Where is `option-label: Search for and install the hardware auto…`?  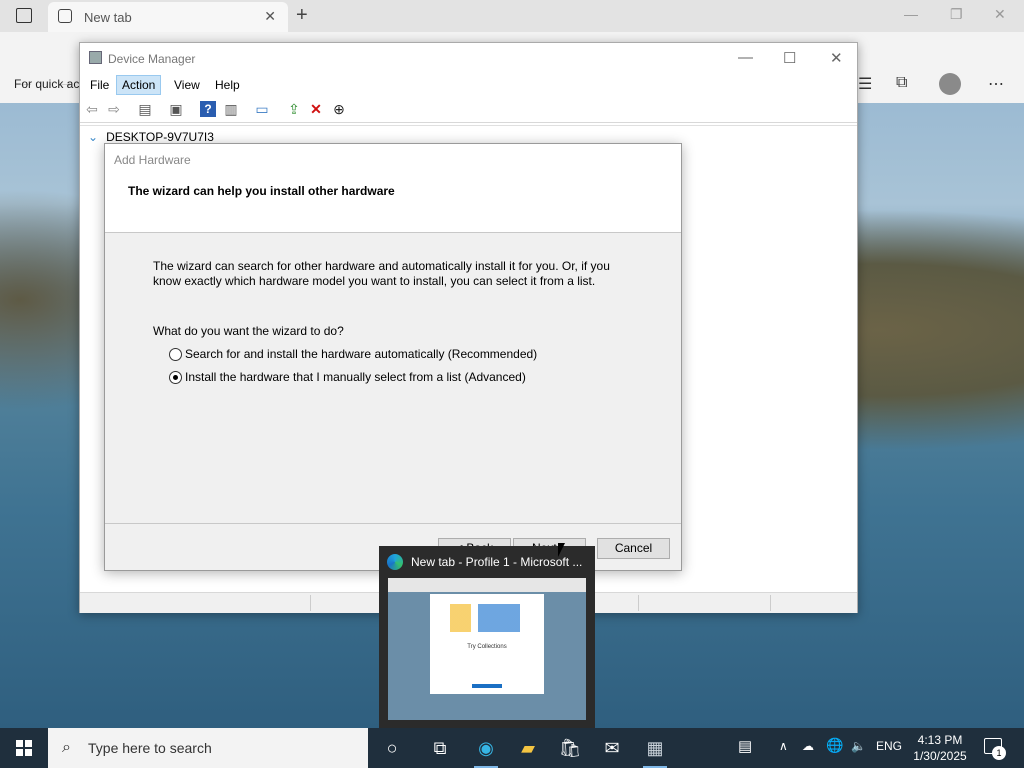
option-label: Search for and install the hardware auto… is located at coordinates (361, 354).